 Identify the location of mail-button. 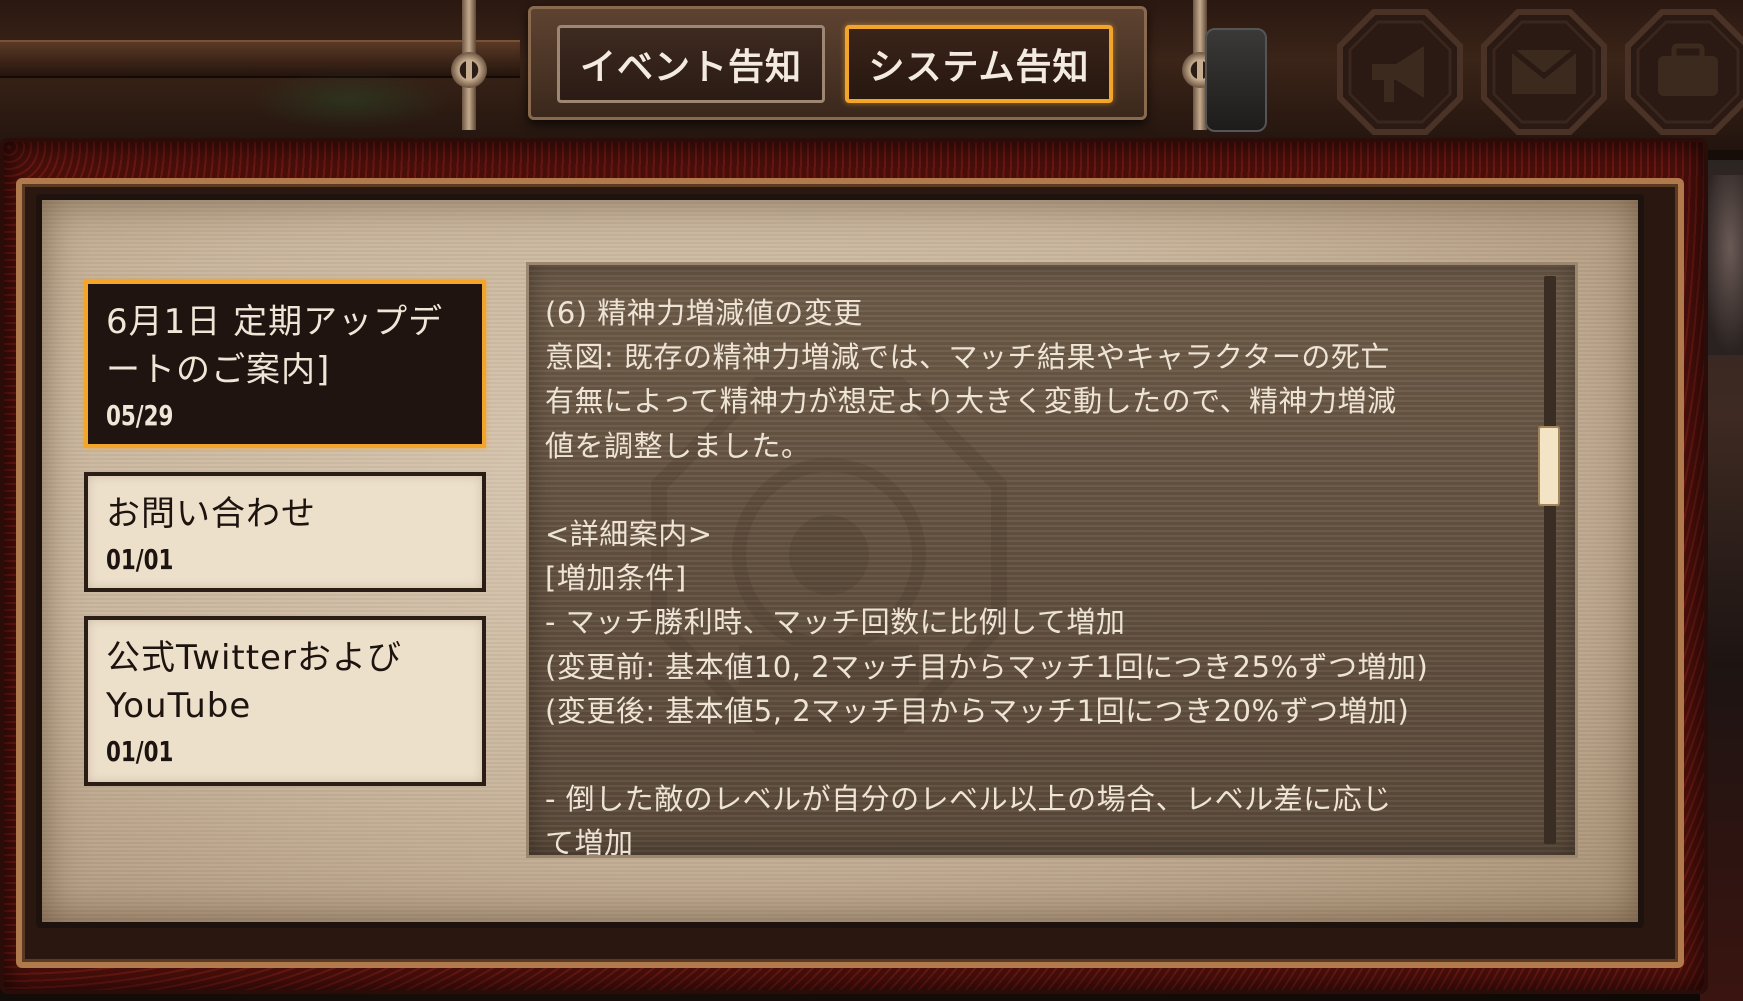
(1544, 72).